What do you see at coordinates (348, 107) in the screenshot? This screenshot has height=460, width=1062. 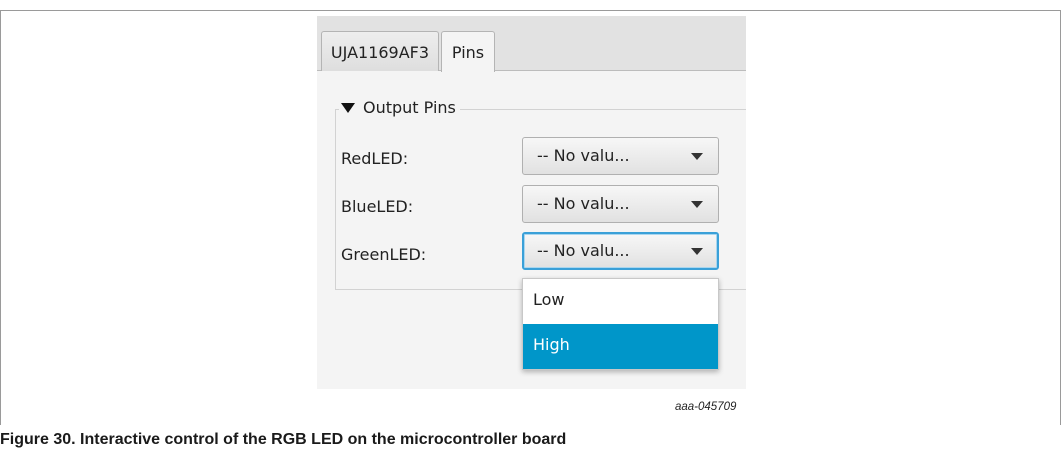 I see `triangle-down-icon` at bounding box center [348, 107].